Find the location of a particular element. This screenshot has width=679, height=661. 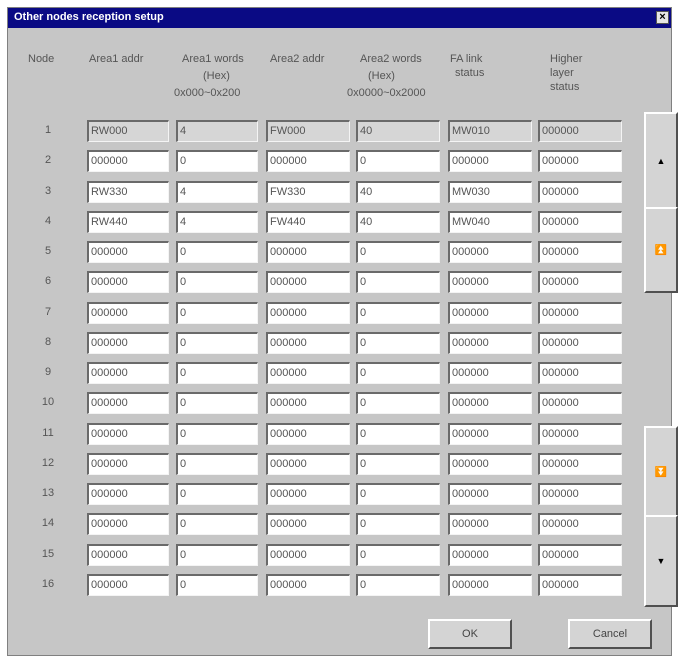

node-number: 14 is located at coordinates (48, 523).